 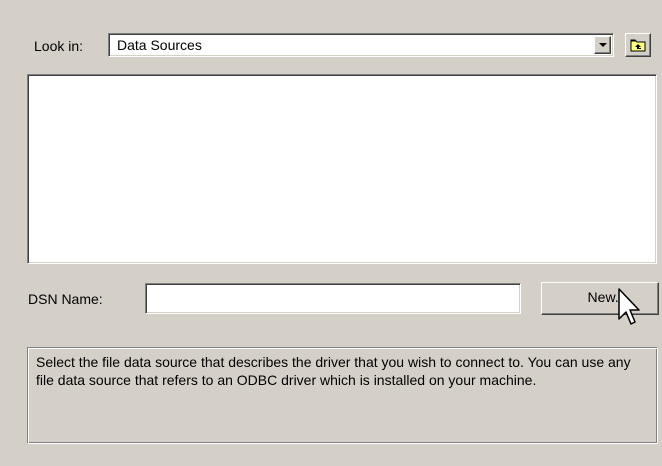 I want to click on look-in-dropdown: Data Sources, so click(x=361, y=45).